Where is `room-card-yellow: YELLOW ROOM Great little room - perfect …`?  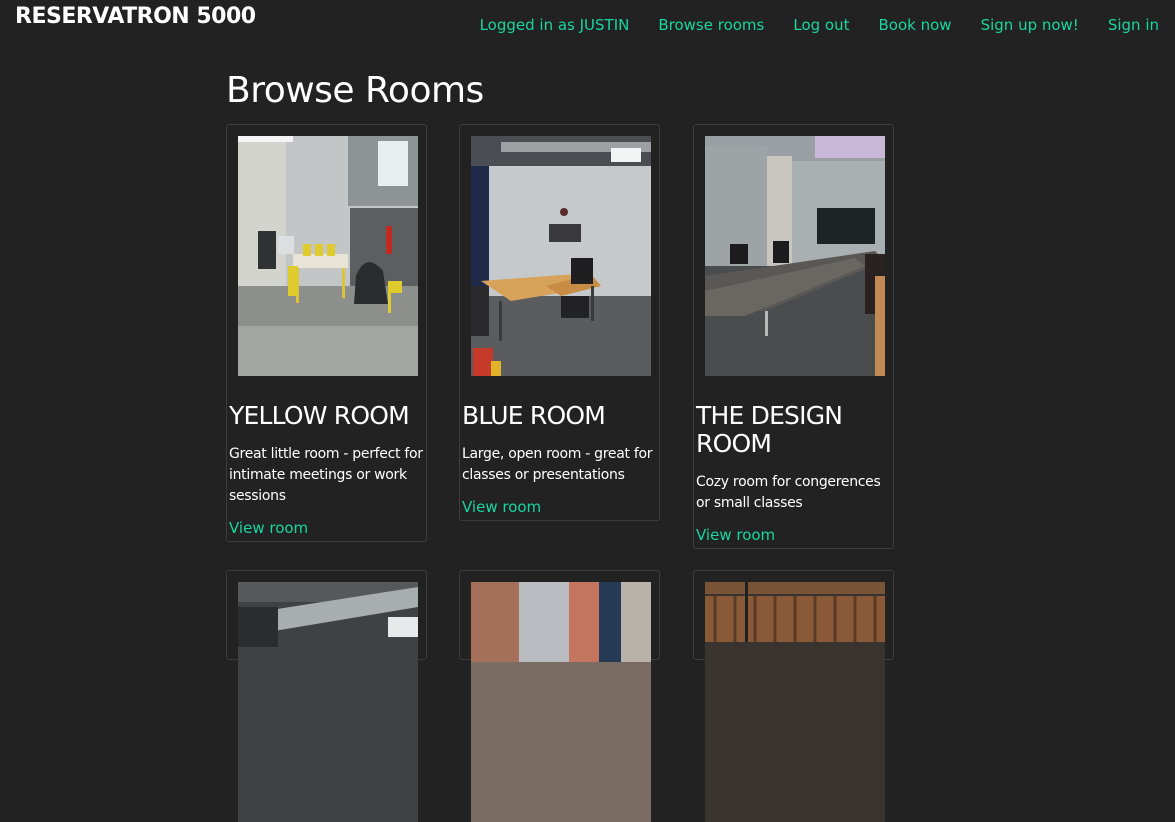 room-card-yellow: YELLOW ROOM Great little room - perfect … is located at coordinates (326, 333).